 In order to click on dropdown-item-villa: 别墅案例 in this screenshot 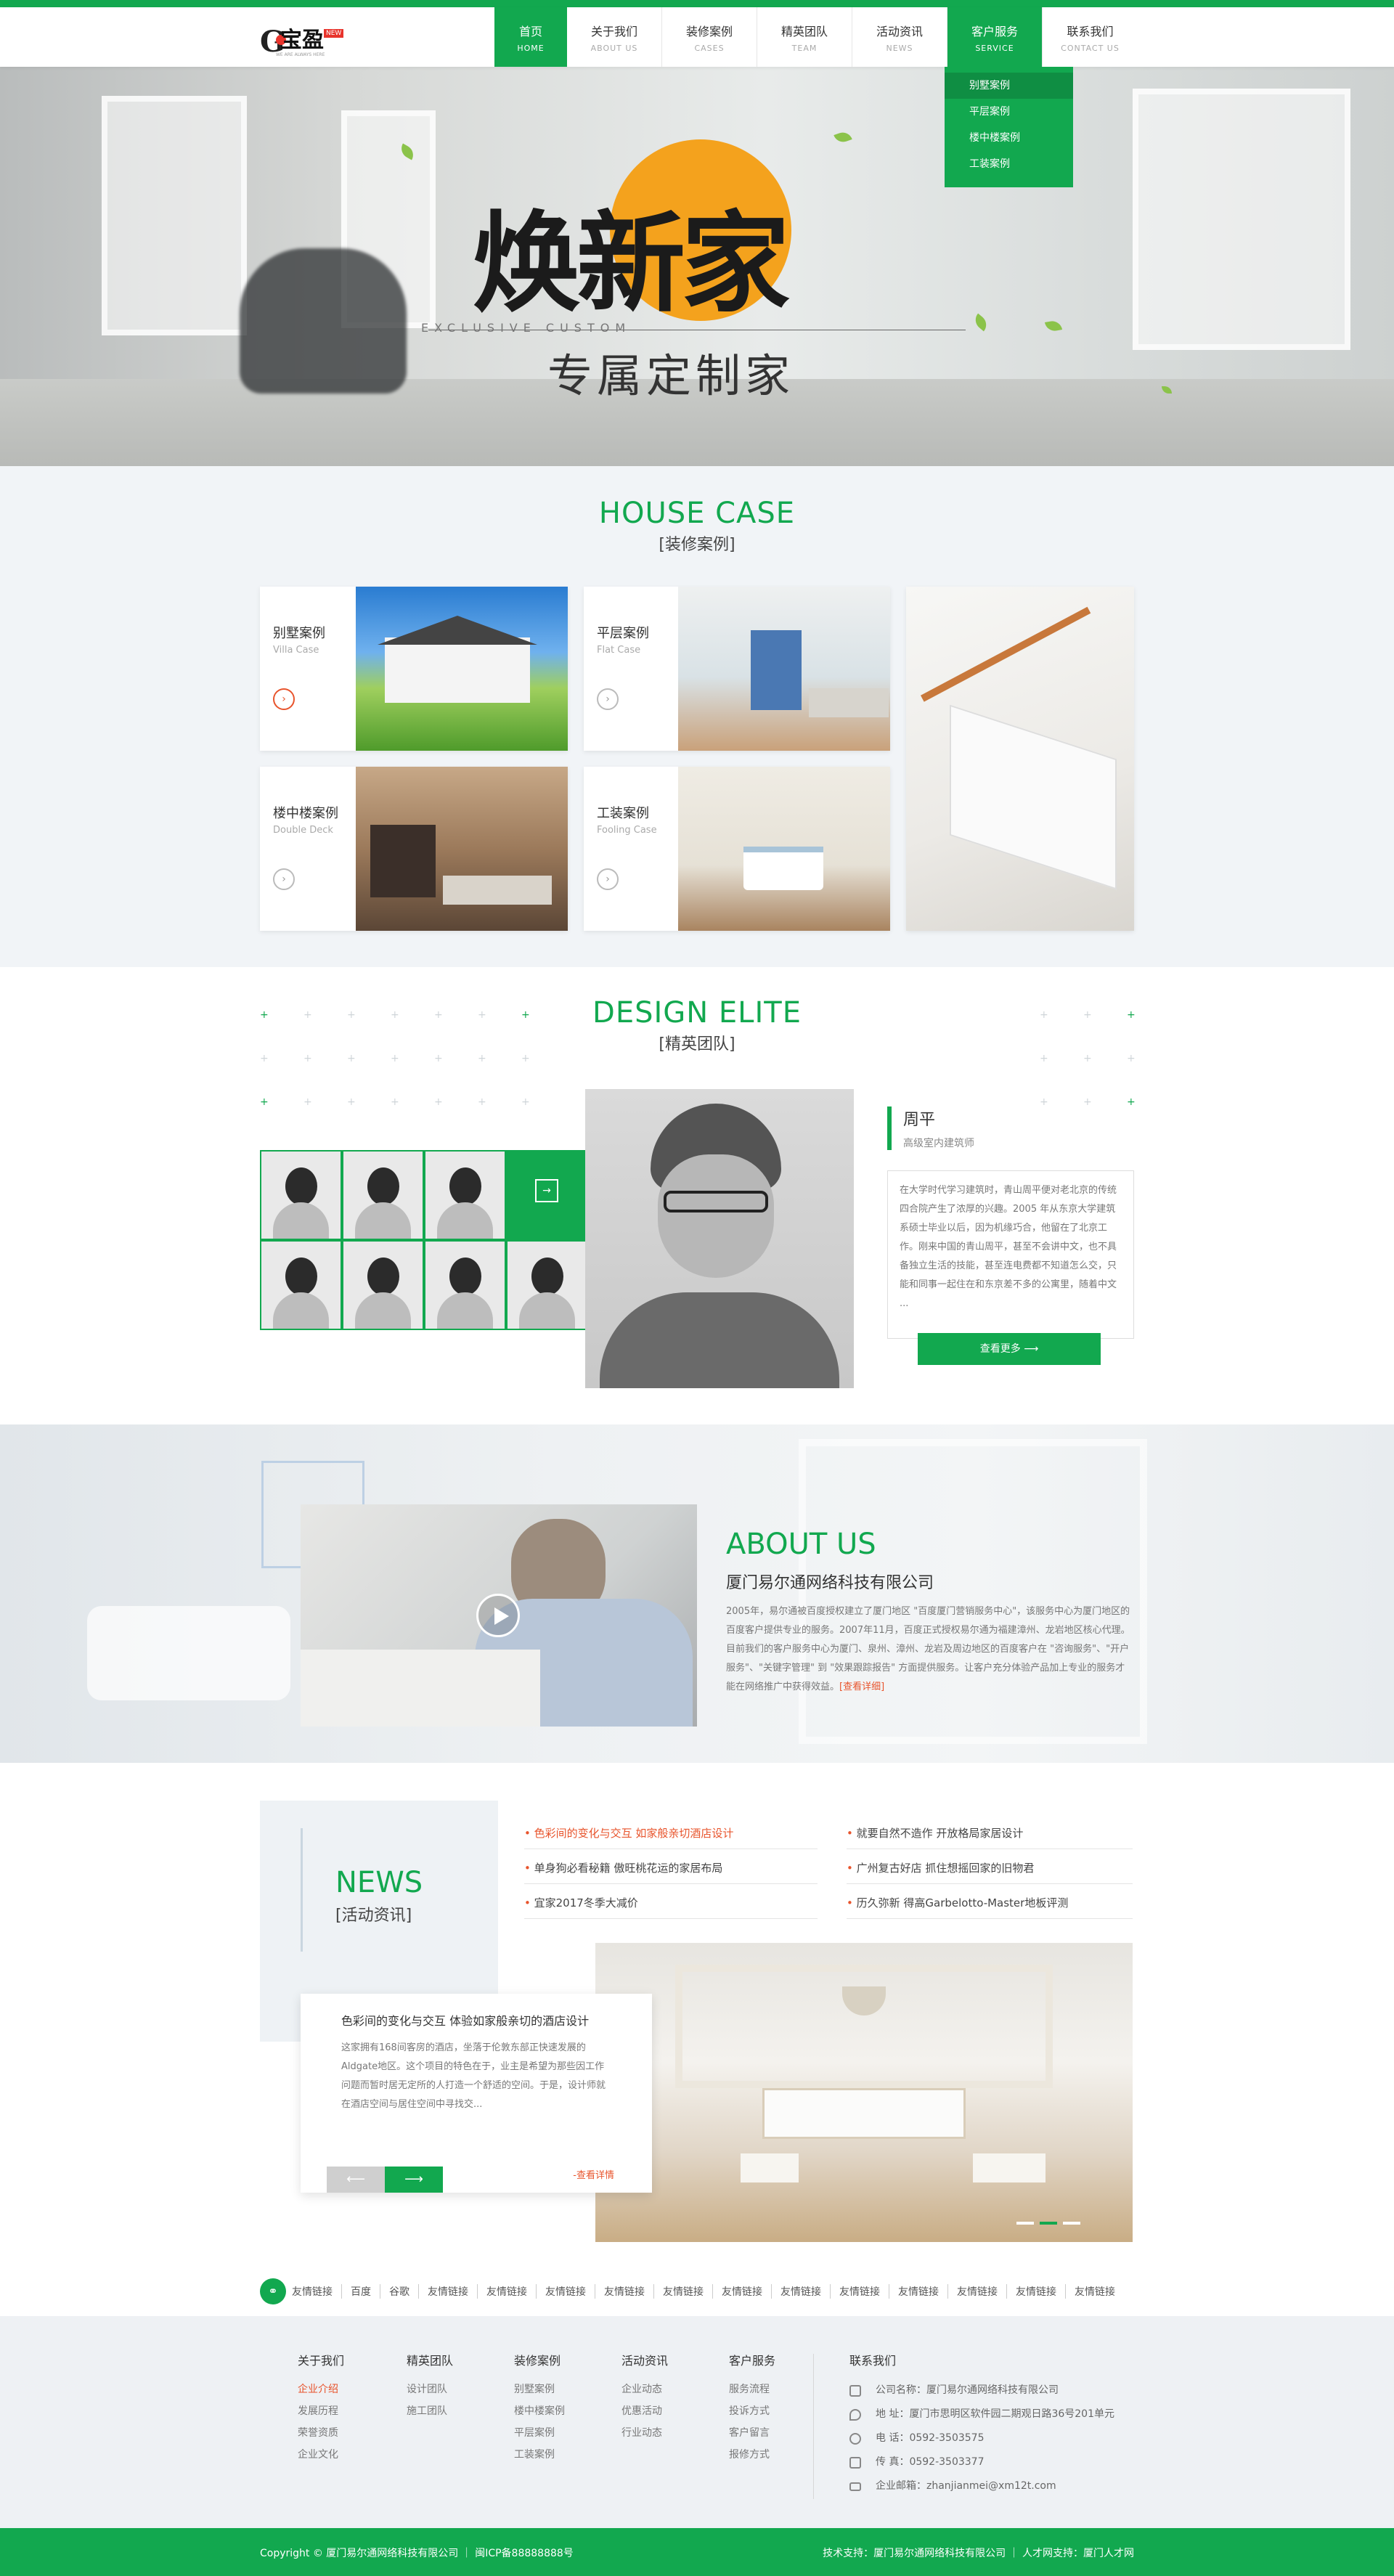, I will do `click(1009, 86)`.